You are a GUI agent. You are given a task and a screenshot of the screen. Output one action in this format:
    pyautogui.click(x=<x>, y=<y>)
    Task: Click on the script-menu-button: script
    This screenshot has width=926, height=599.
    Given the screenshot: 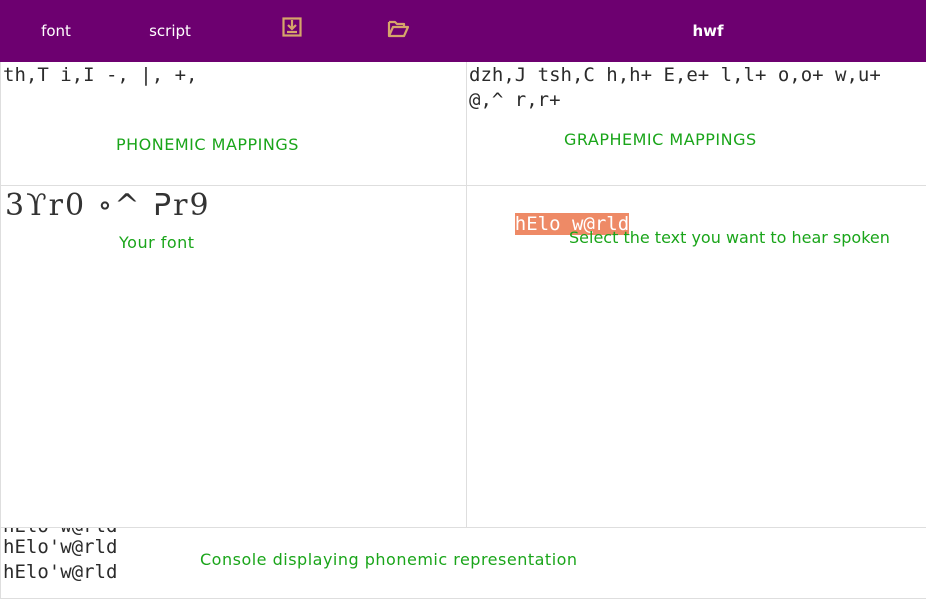 What is the action you would take?
    pyautogui.click(x=170, y=31)
    